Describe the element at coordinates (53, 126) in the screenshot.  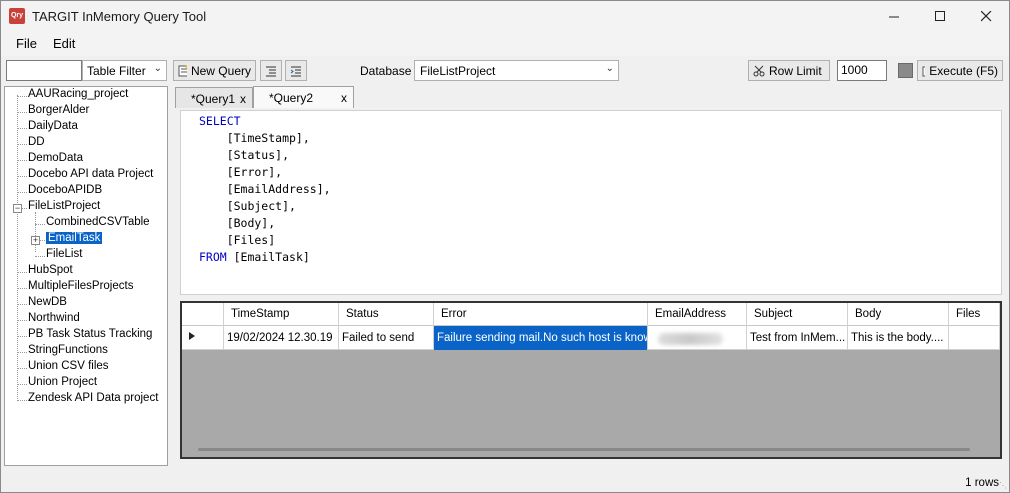
I see `tree-item: DailyData` at that location.